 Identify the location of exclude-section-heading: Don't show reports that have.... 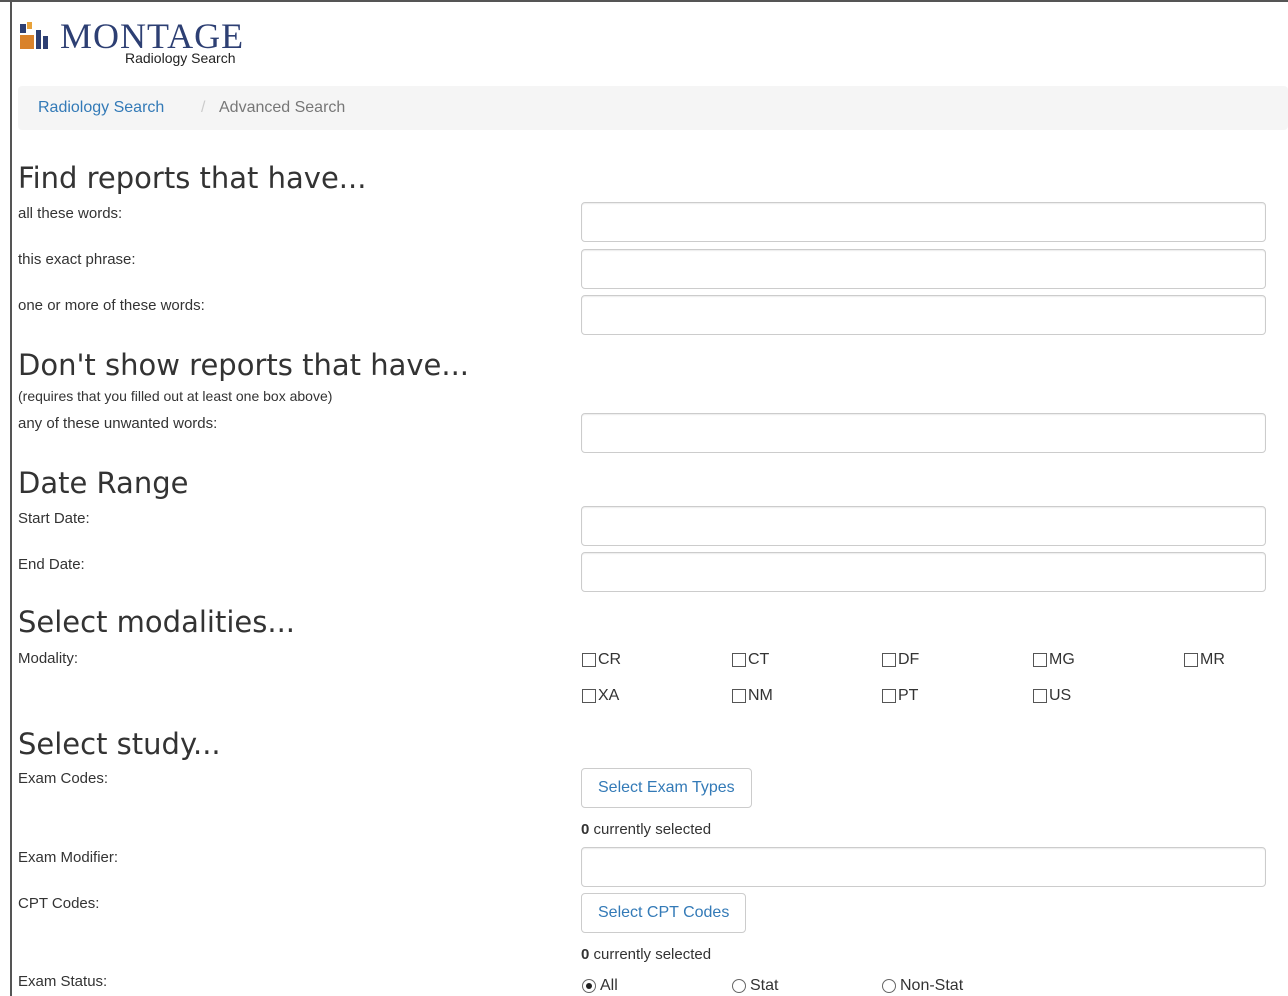
(244, 365).